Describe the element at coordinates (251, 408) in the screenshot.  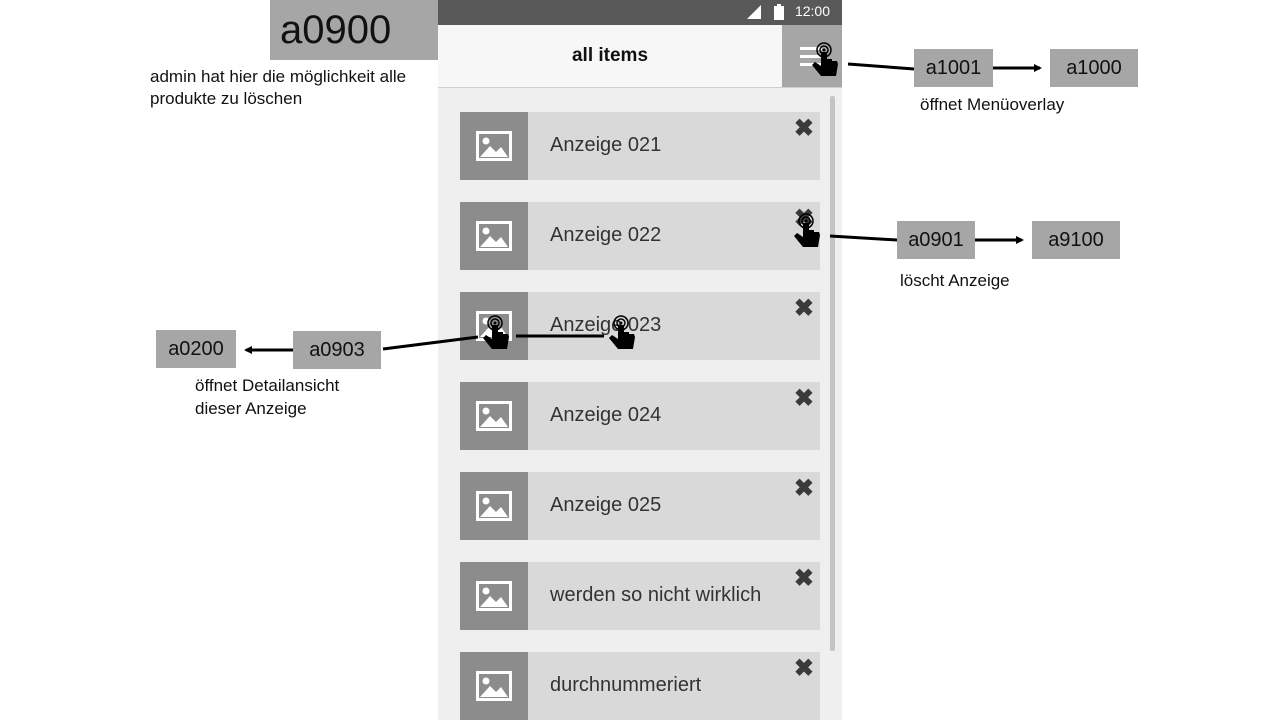
I see `detail-description-line2: dieser Anzeige` at that location.